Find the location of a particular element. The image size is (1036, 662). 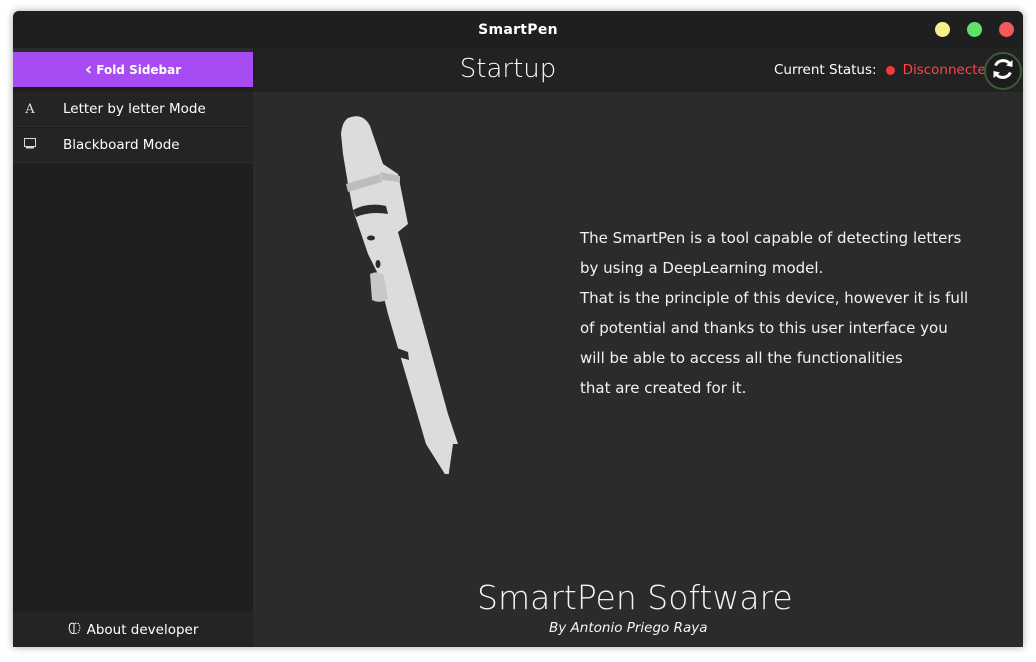

brain-icon is located at coordinates (74, 630).